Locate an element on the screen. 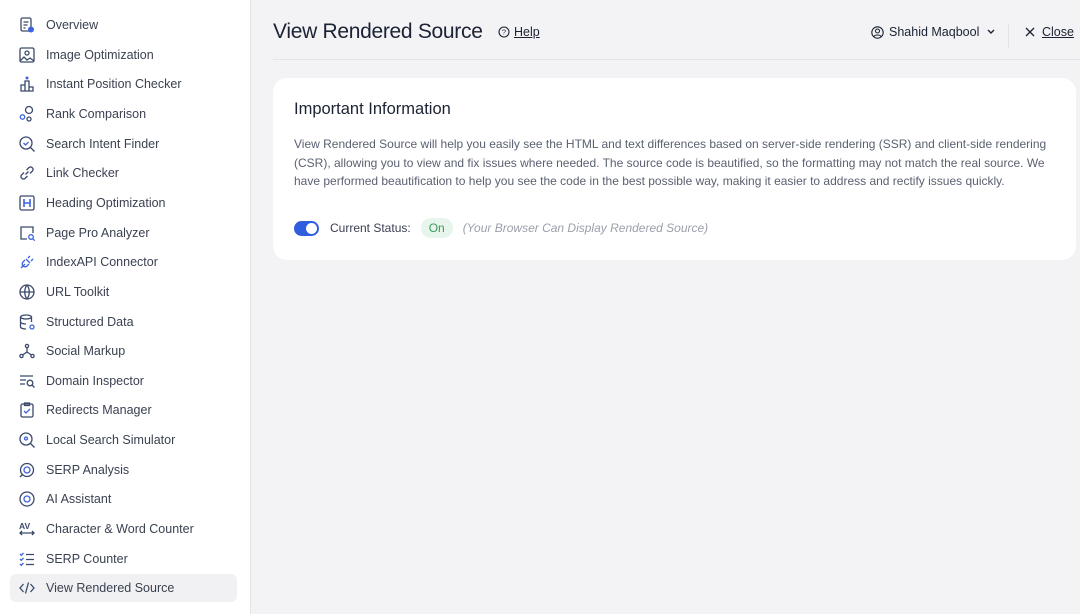  plug-icon is located at coordinates (27, 262).